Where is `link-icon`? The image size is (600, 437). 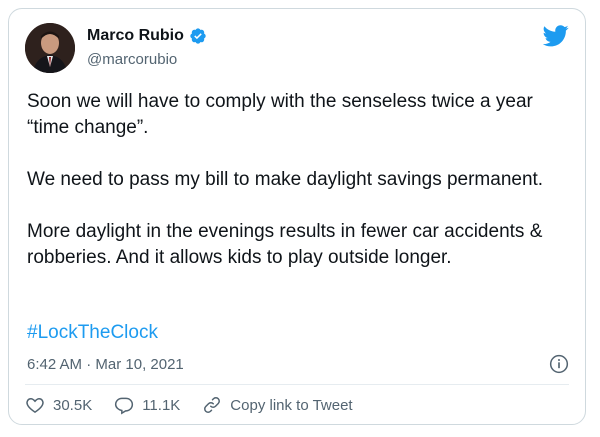
link-icon is located at coordinates (212, 405).